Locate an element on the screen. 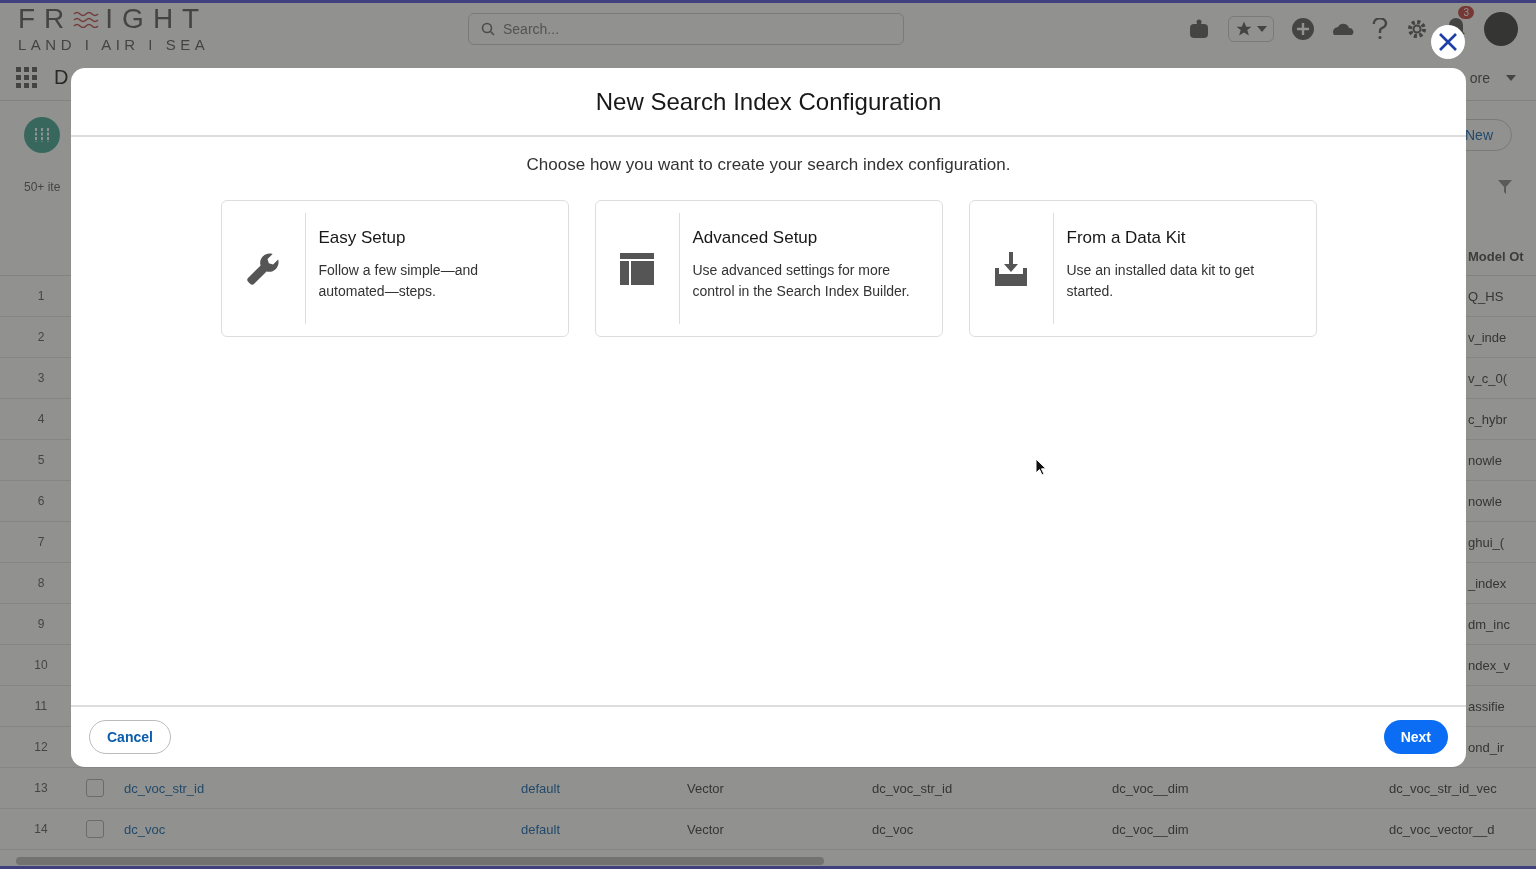 This screenshot has height=869, width=1536. cursor-icon is located at coordinates (1041, 467).